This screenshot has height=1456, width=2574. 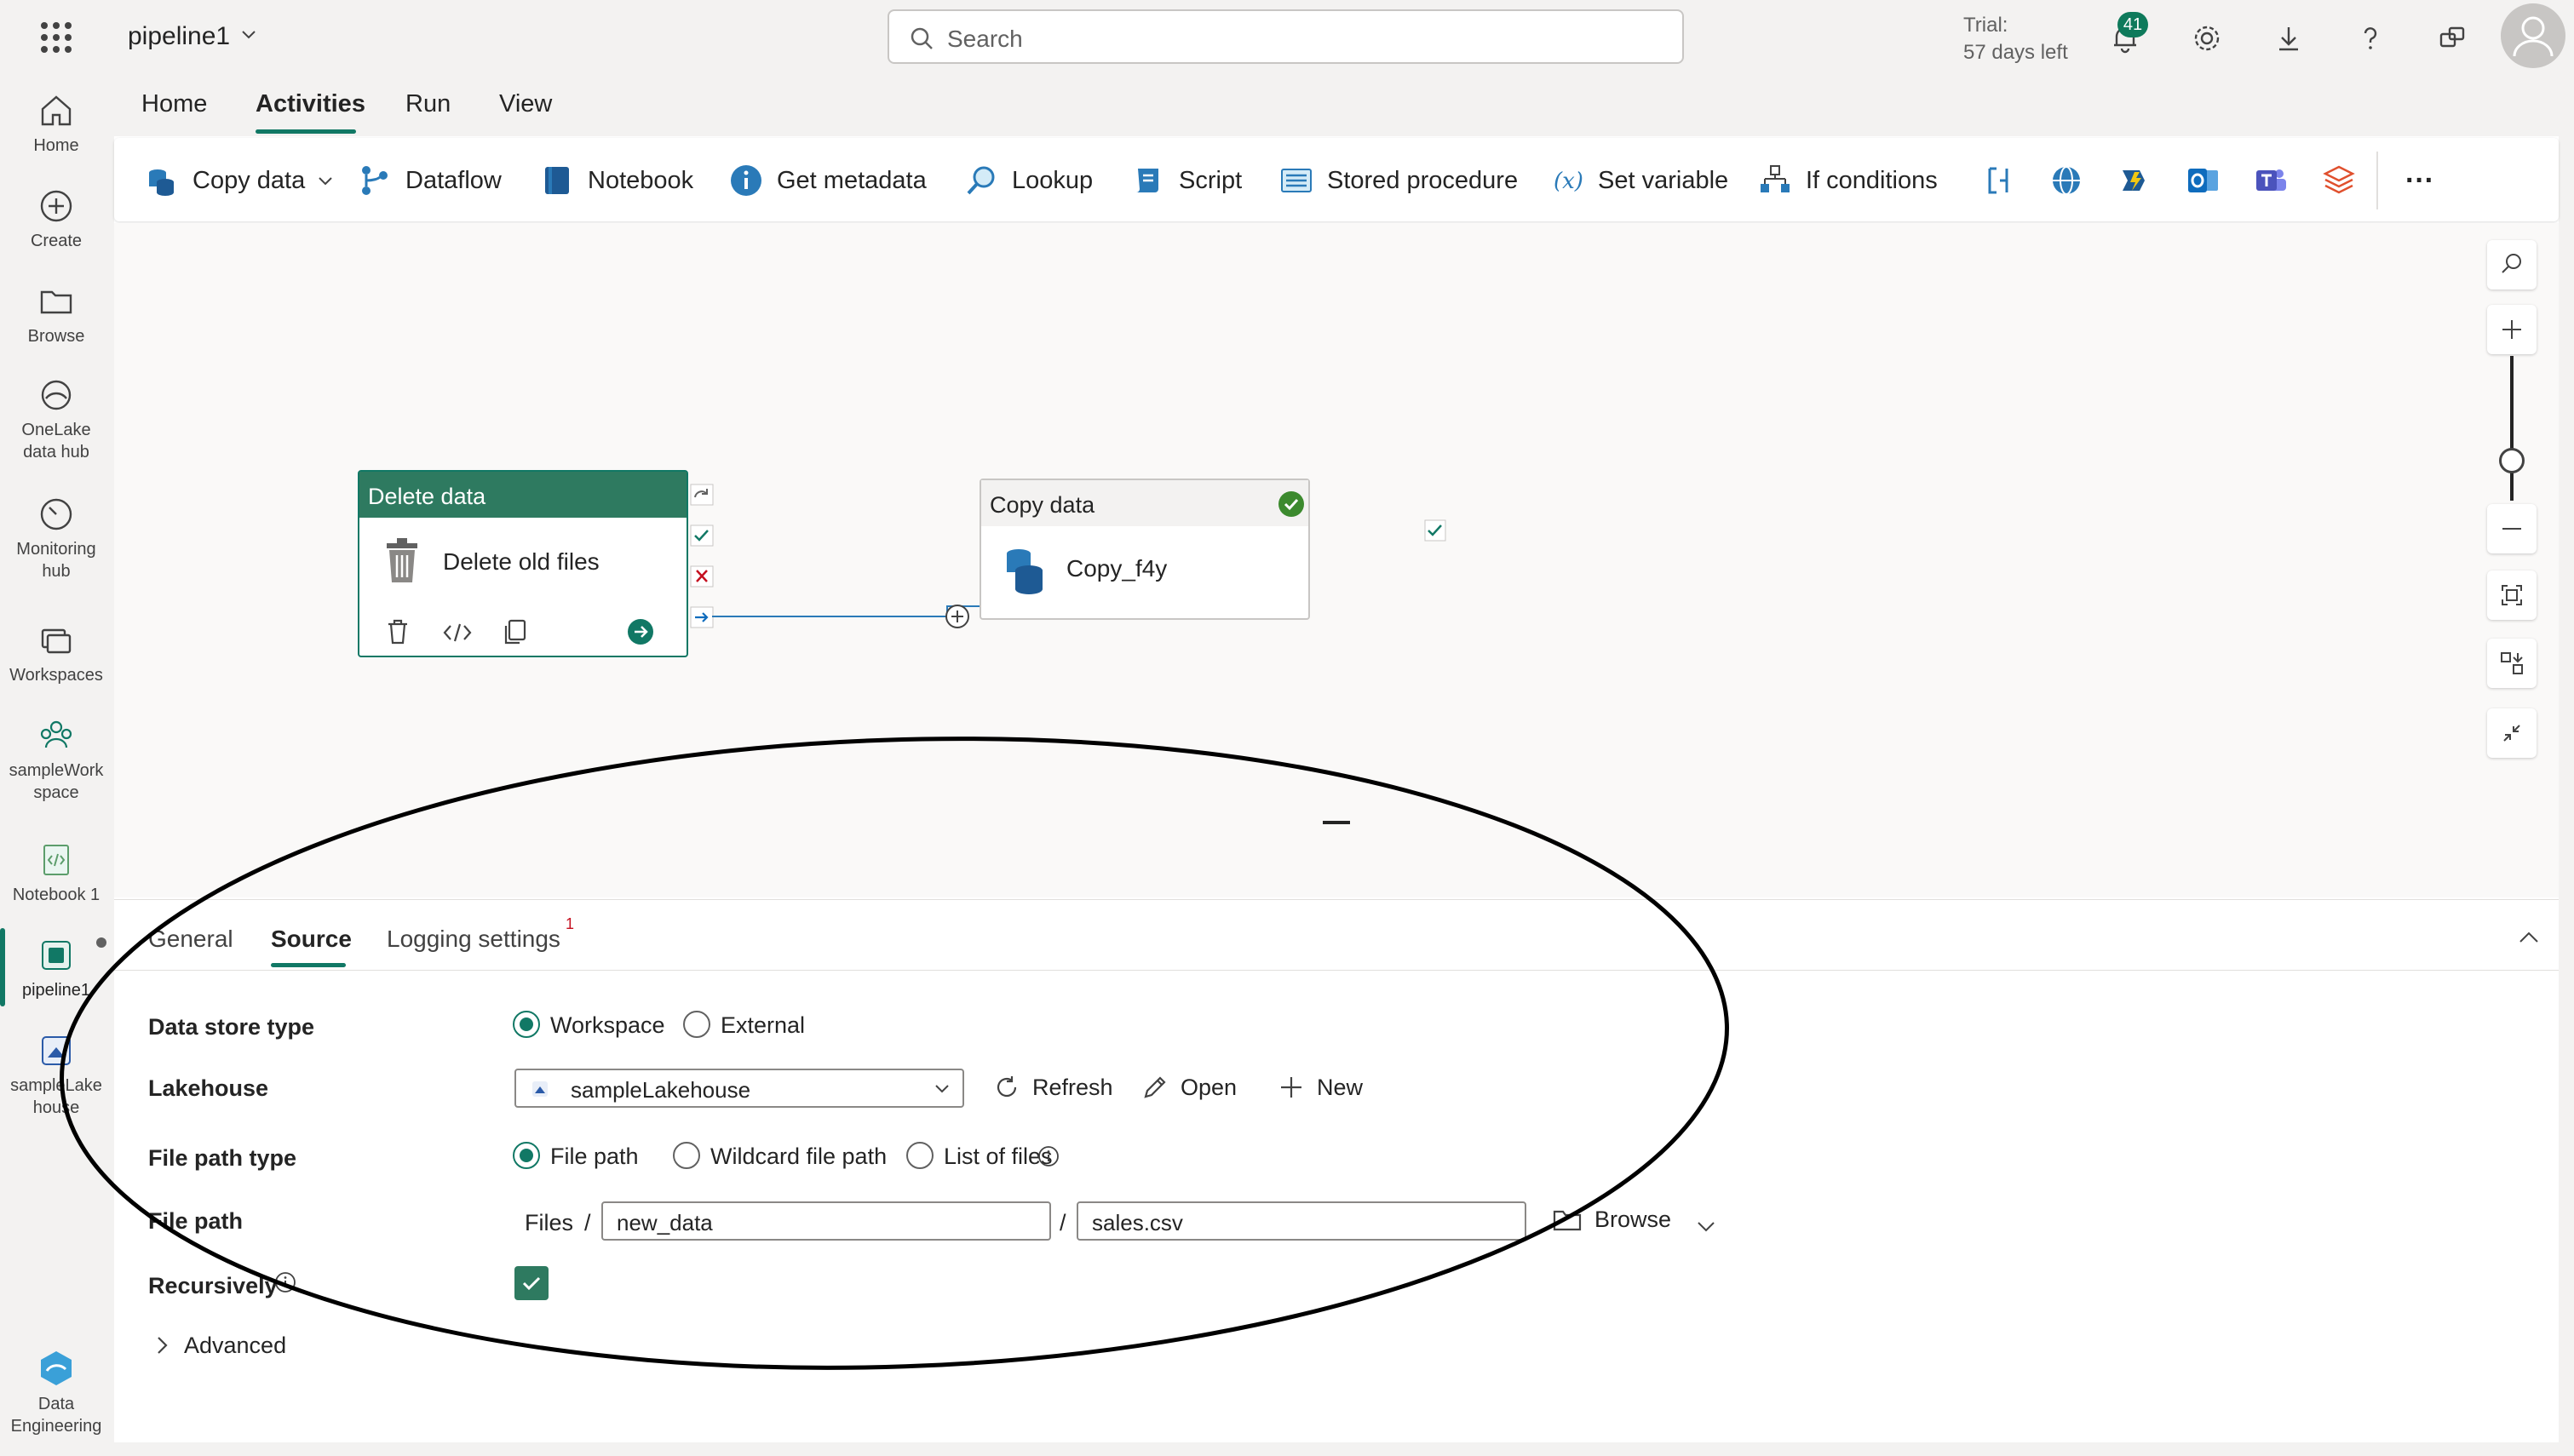 What do you see at coordinates (398, 631) in the screenshot?
I see `delete-activity-icon` at bounding box center [398, 631].